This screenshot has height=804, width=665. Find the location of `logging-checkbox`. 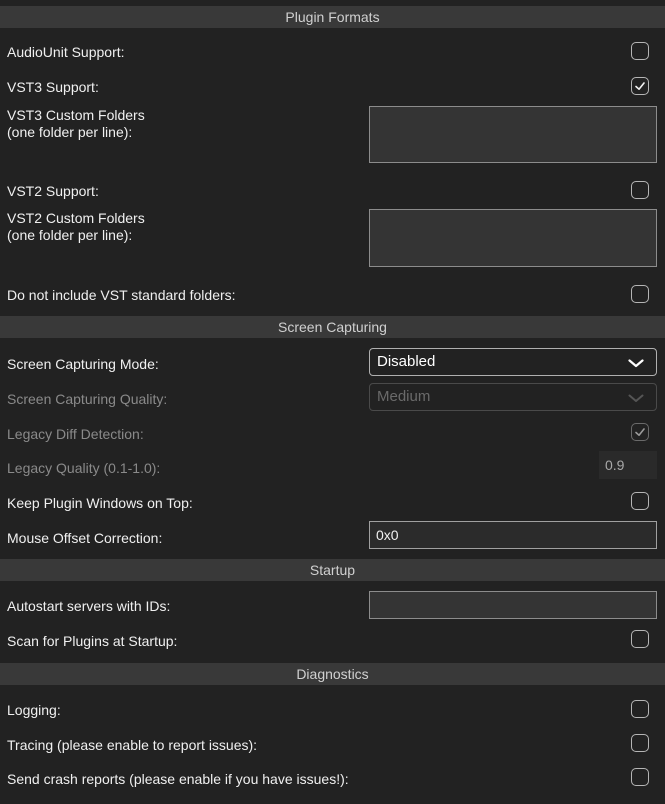

logging-checkbox is located at coordinates (640, 709).